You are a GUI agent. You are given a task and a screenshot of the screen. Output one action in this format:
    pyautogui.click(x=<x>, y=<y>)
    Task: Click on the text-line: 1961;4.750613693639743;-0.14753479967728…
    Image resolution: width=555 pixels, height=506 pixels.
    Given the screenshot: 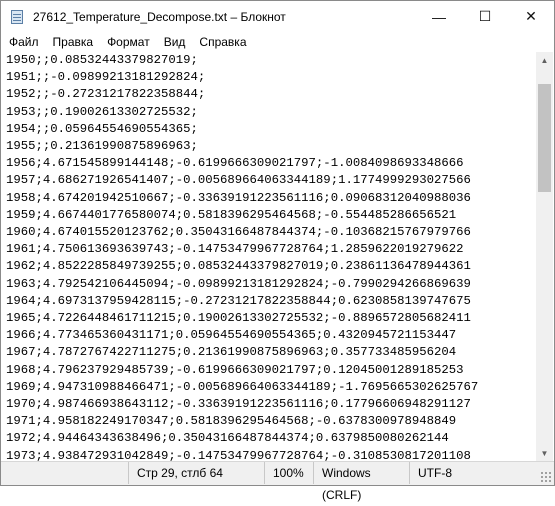 What is the action you would take?
    pyautogui.click(x=271, y=249)
    